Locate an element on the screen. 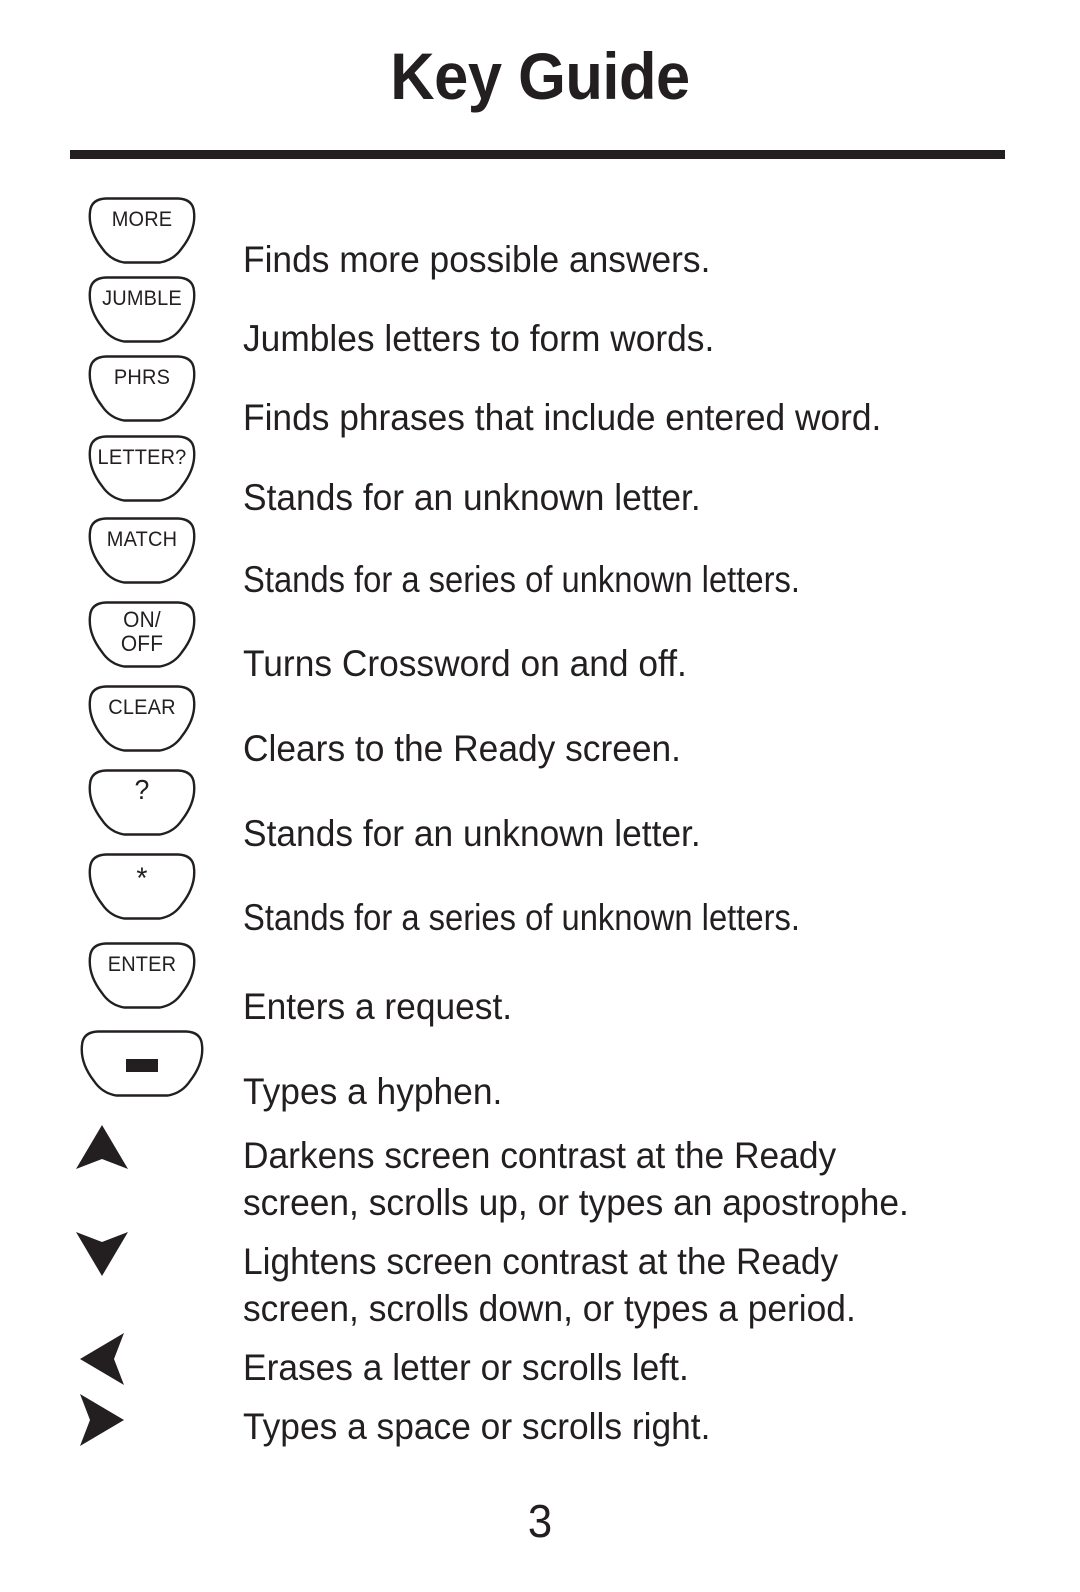 The height and width of the screenshot is (1592, 1080). hyphen-key is located at coordinates (142, 1064).